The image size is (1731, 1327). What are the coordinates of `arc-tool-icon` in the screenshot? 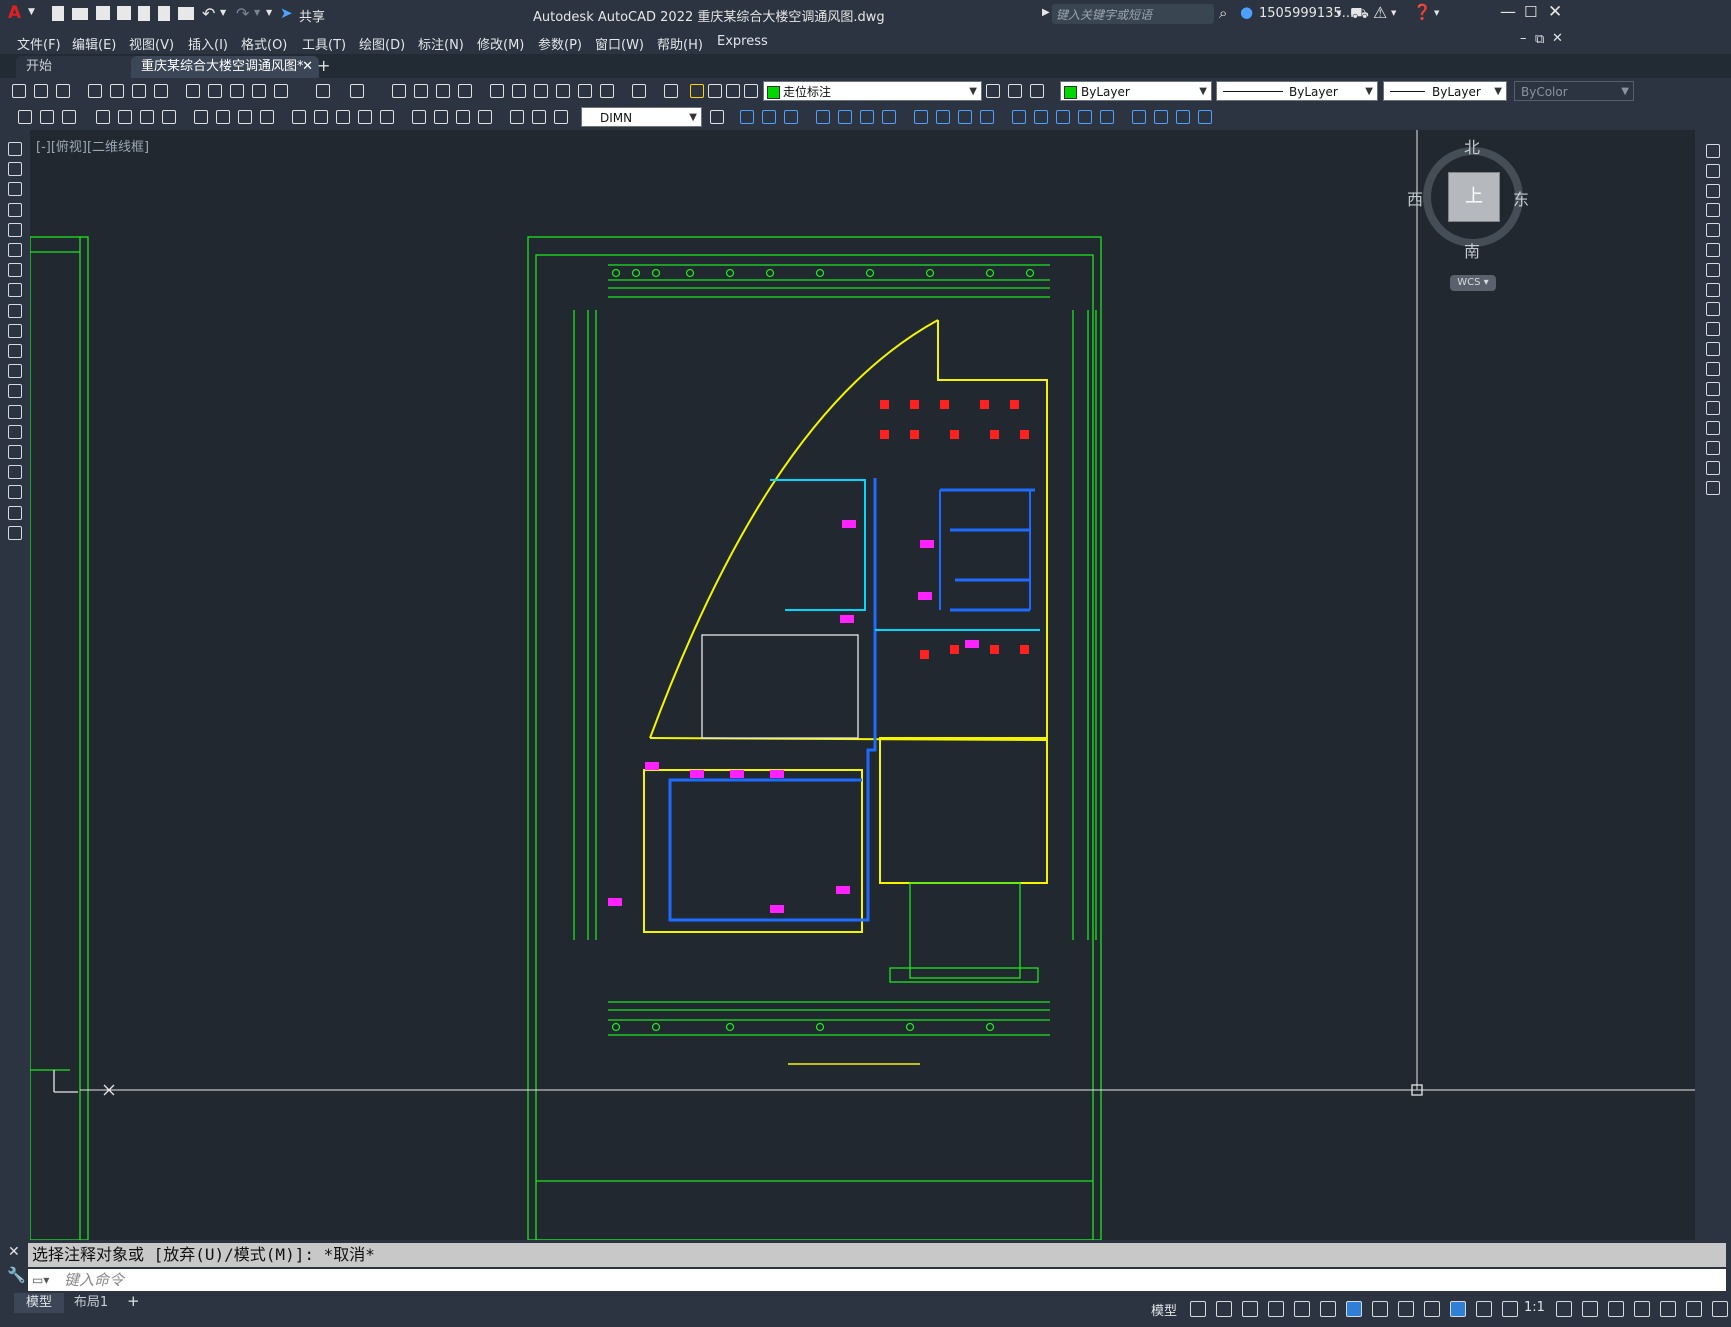 It's located at (15, 250).